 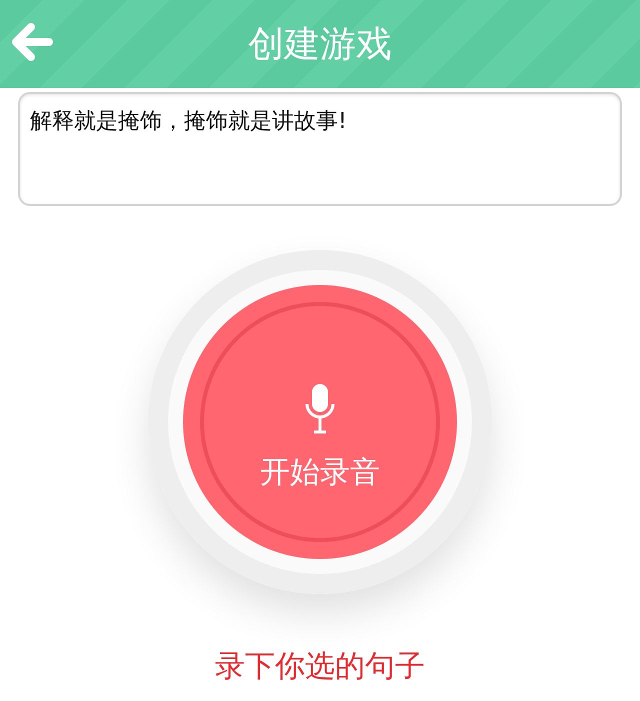 I want to click on microphone-icon, so click(x=320, y=408).